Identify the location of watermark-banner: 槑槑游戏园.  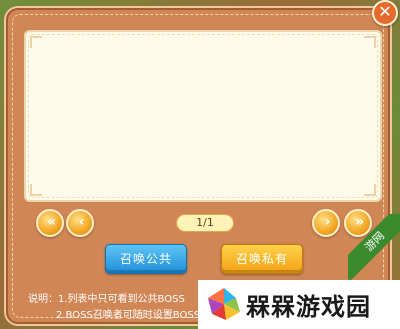
(299, 304).